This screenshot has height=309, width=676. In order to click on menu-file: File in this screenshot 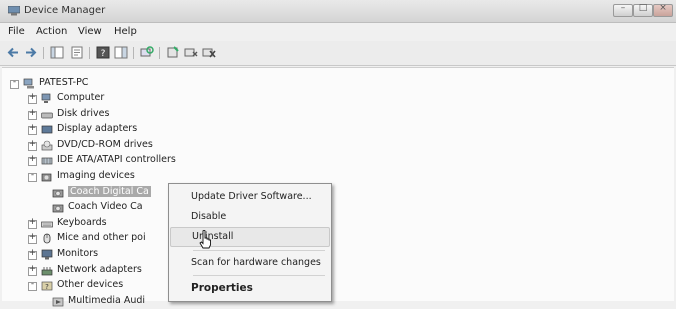, I will do `click(16, 31)`.